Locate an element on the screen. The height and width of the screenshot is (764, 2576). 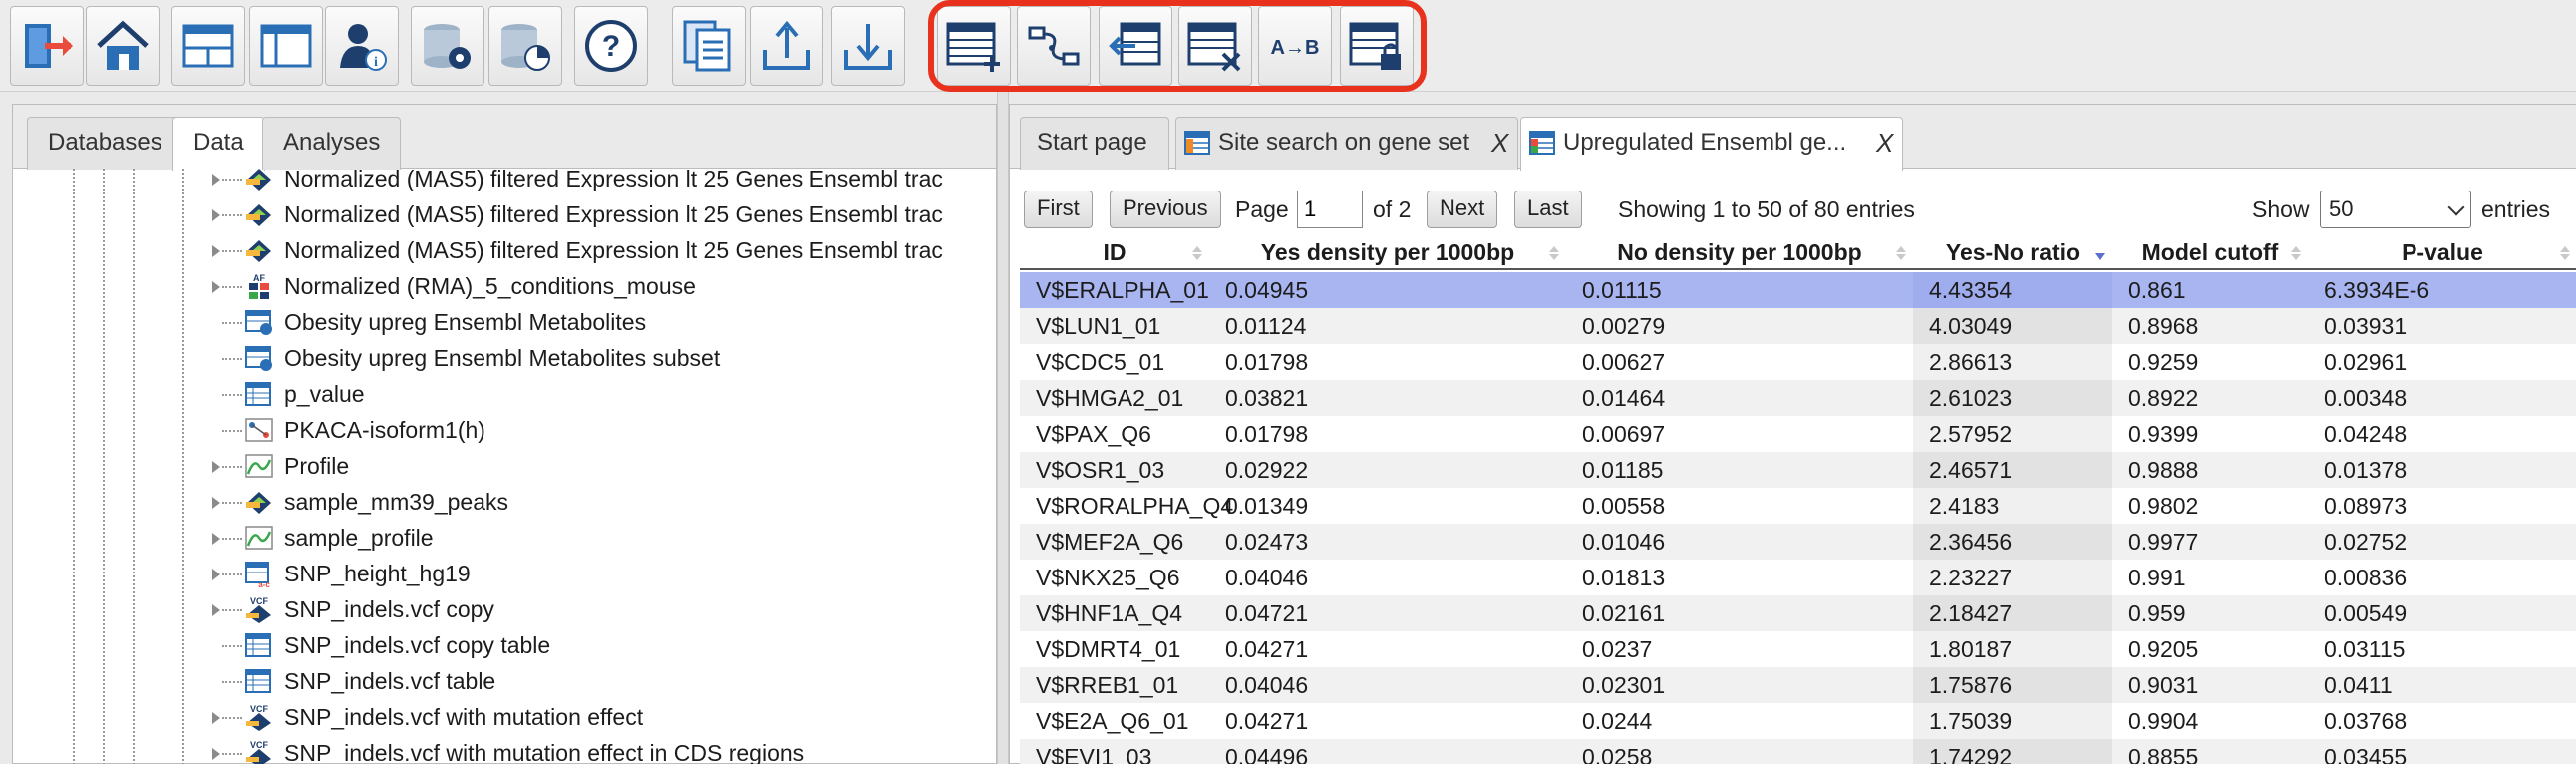
last-page-button: Last is located at coordinates (1548, 209).